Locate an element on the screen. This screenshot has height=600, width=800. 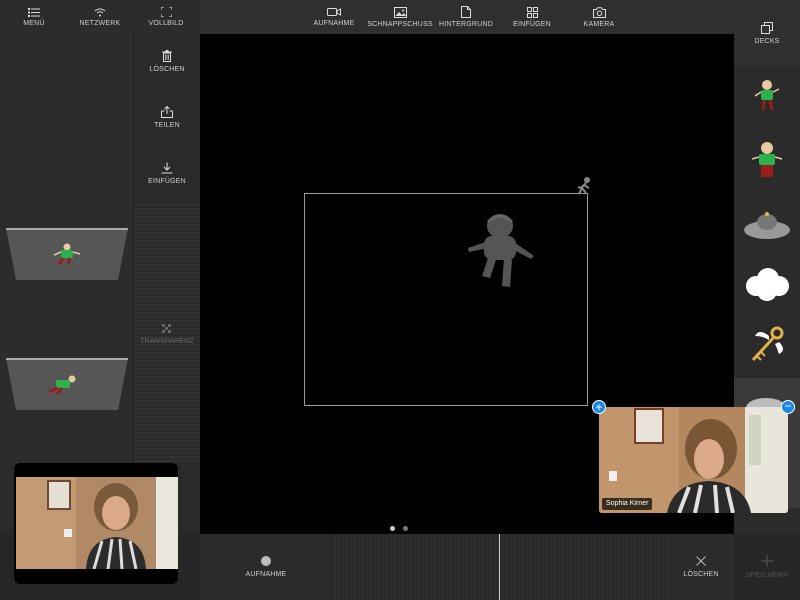
minus-icon: − is located at coordinates (788, 406).